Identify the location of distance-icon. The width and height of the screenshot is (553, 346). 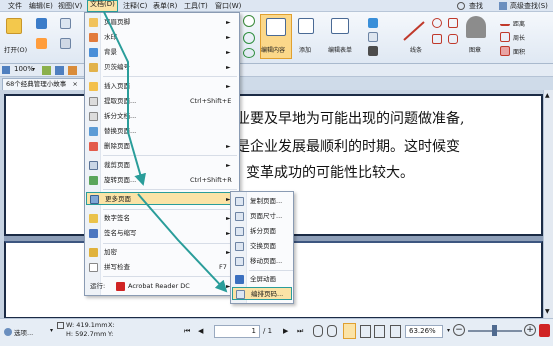
(505, 22).